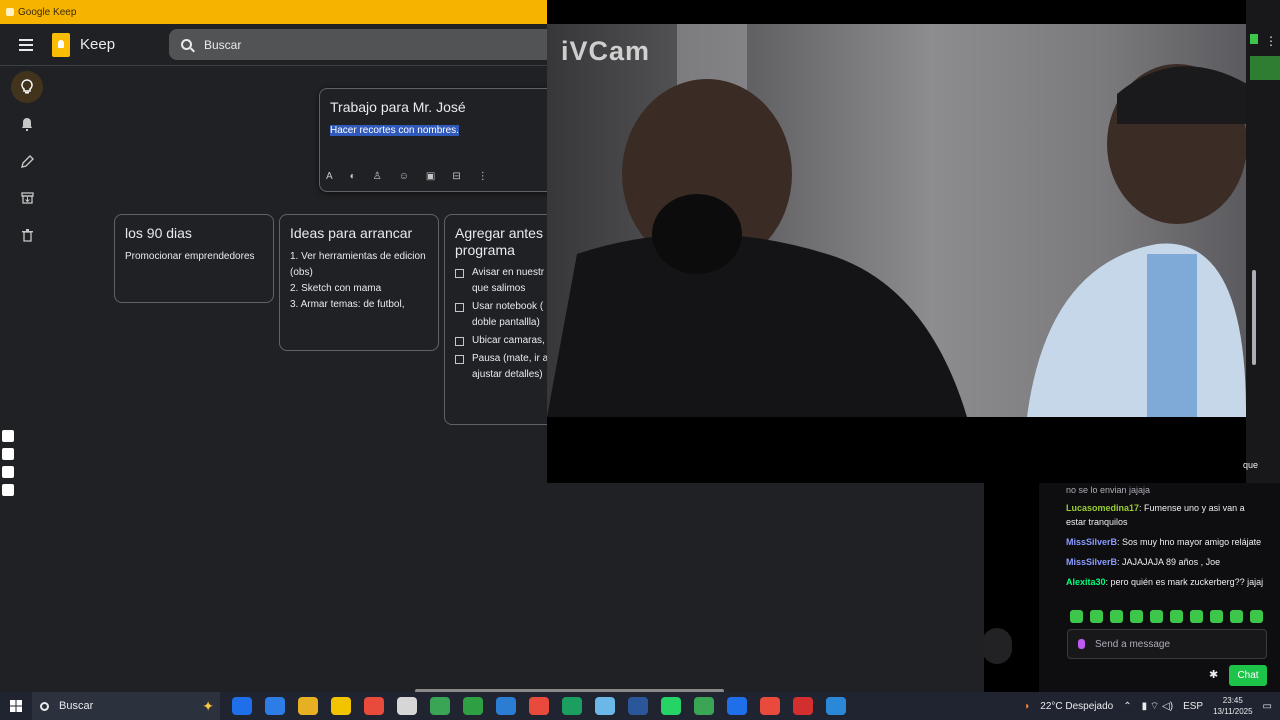 This screenshot has width=1280, height=720. I want to click on collaborator-icon: ☺, so click(404, 176).